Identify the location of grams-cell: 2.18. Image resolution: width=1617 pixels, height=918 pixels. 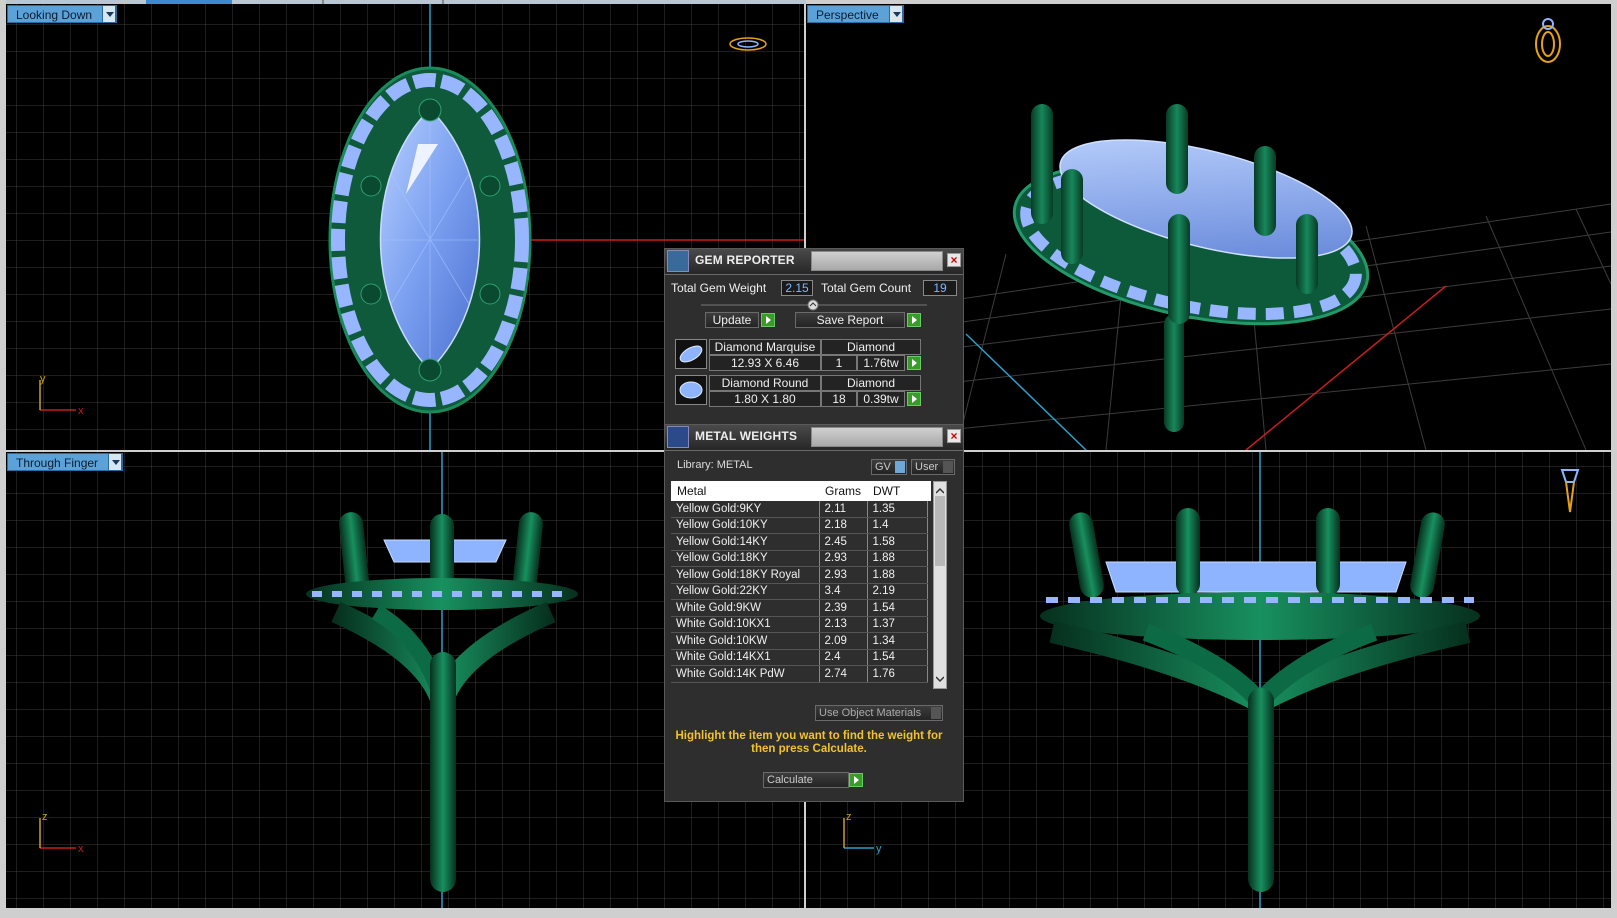
(843, 525).